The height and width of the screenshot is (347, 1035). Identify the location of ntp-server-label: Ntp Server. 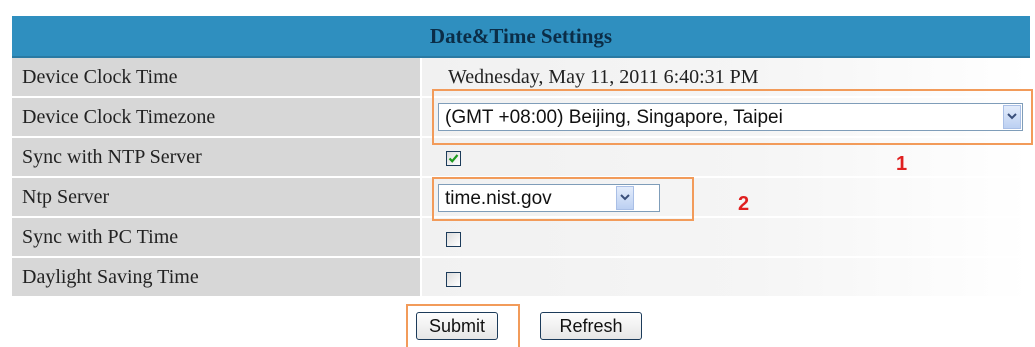
(216, 197).